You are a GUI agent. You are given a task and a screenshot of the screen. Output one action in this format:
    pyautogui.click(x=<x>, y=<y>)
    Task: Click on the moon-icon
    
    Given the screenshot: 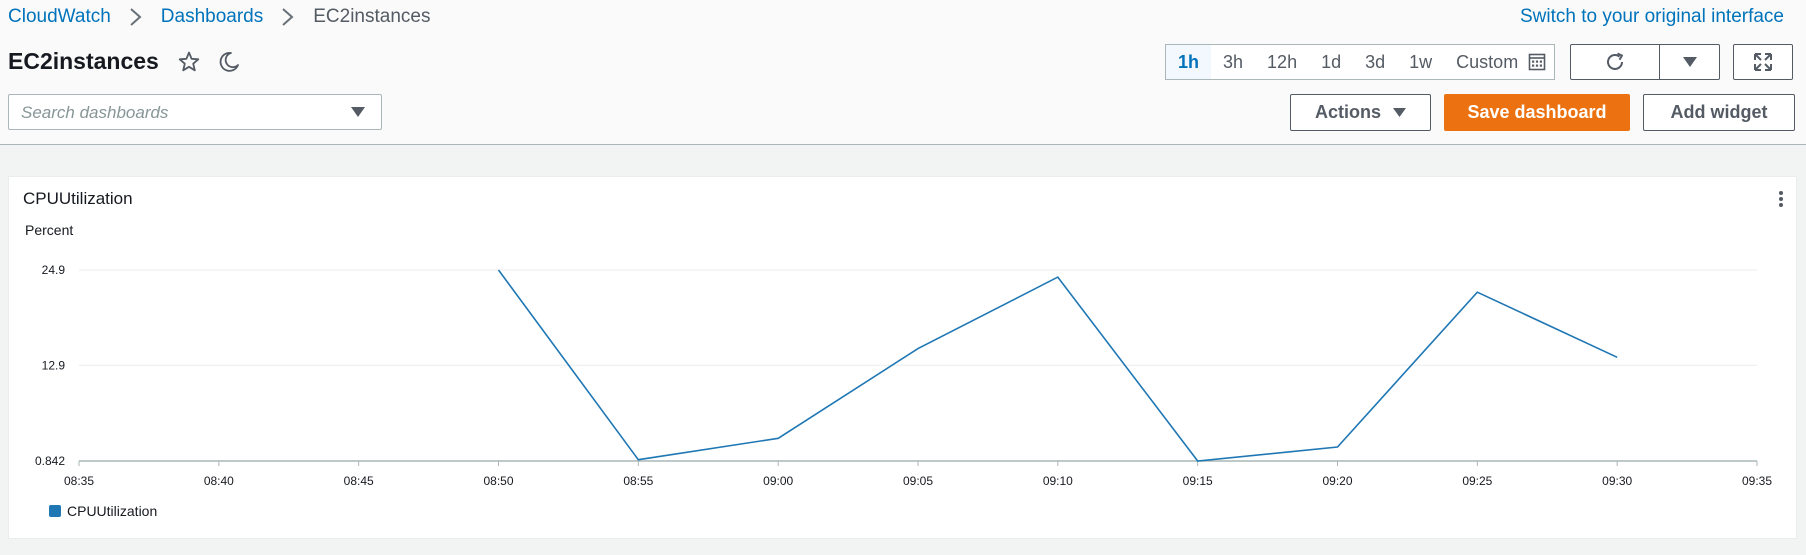 What is the action you would take?
    pyautogui.click(x=229, y=62)
    